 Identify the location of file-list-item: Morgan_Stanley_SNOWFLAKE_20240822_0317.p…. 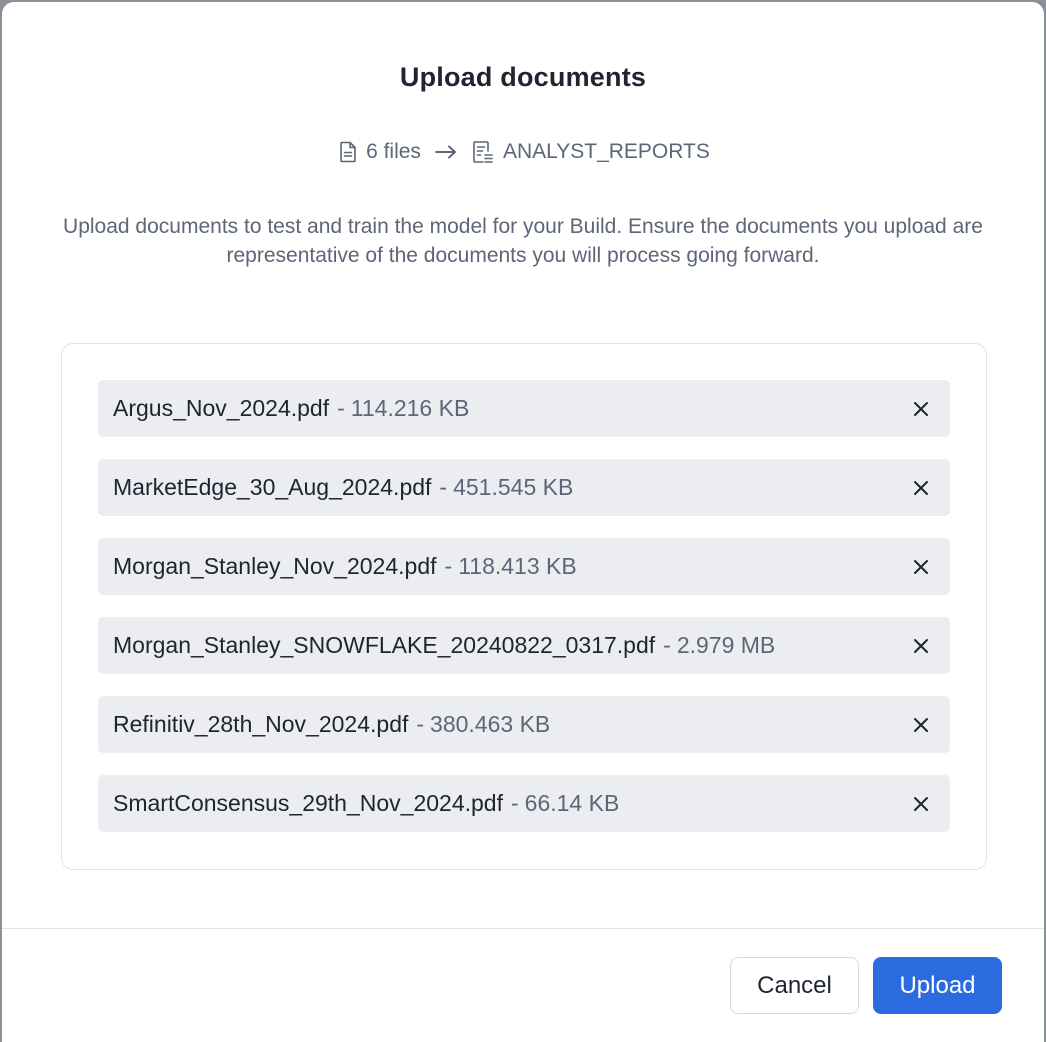
(524, 645).